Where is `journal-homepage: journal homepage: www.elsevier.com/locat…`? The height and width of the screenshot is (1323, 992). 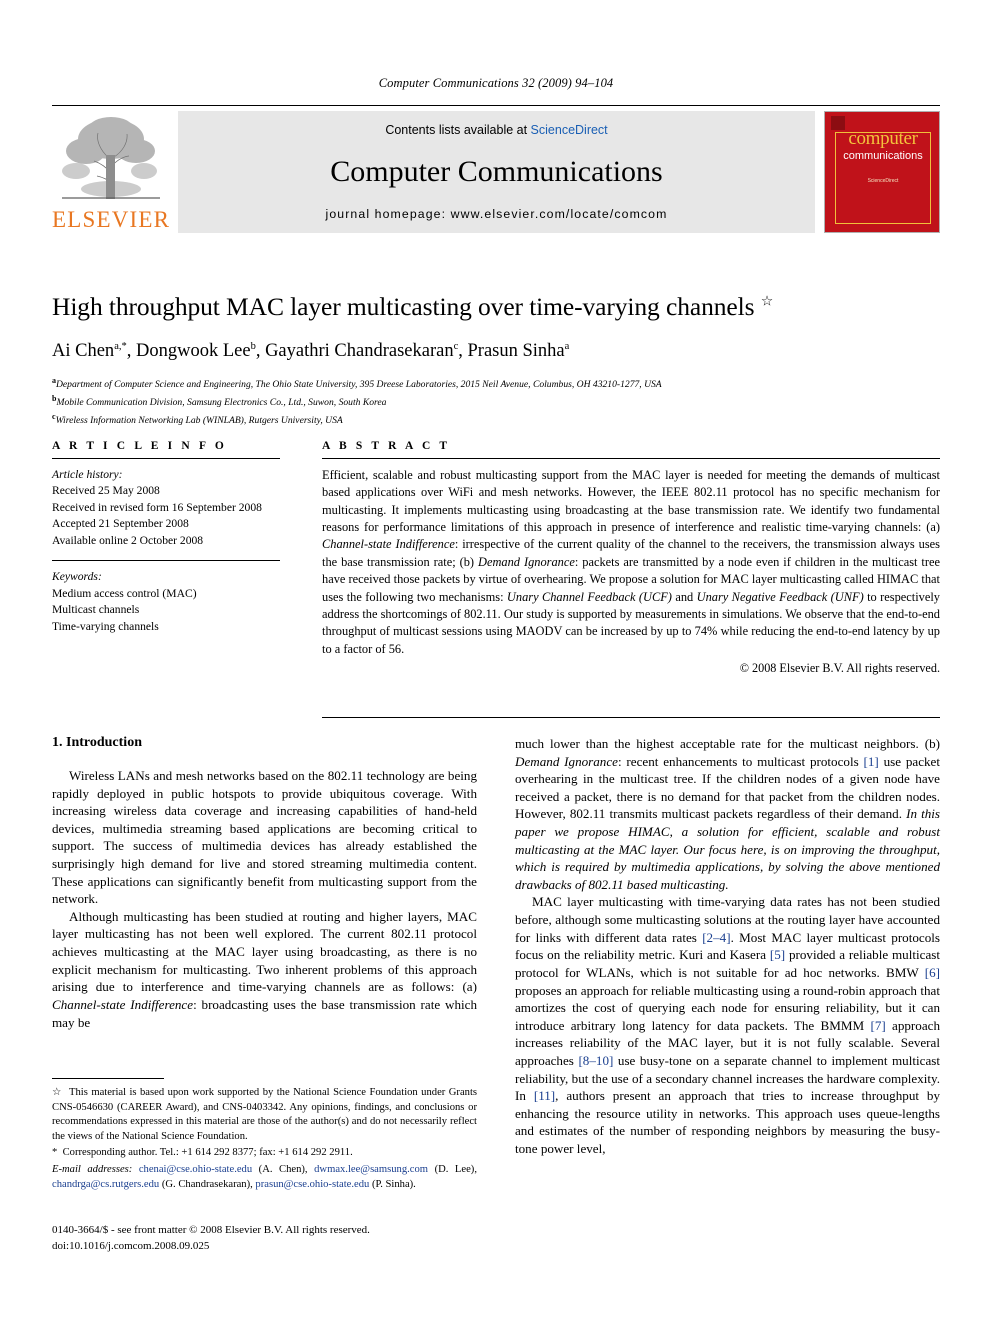 journal-homepage: journal homepage: www.elsevier.com/locat… is located at coordinates (496, 214).